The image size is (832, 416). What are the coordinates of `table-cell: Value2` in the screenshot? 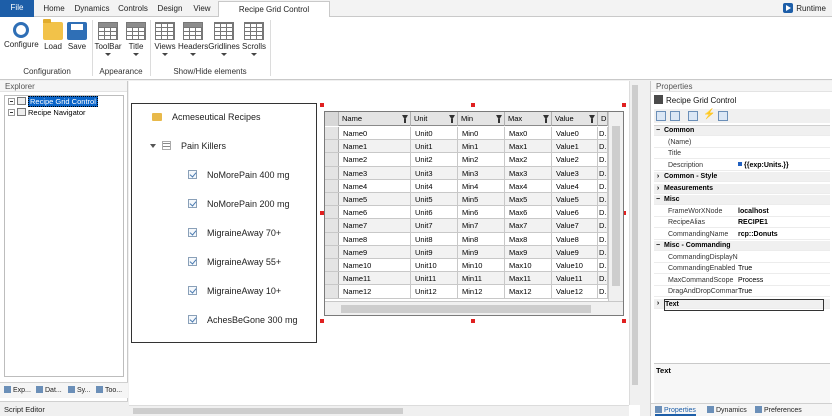 It's located at (575, 160).